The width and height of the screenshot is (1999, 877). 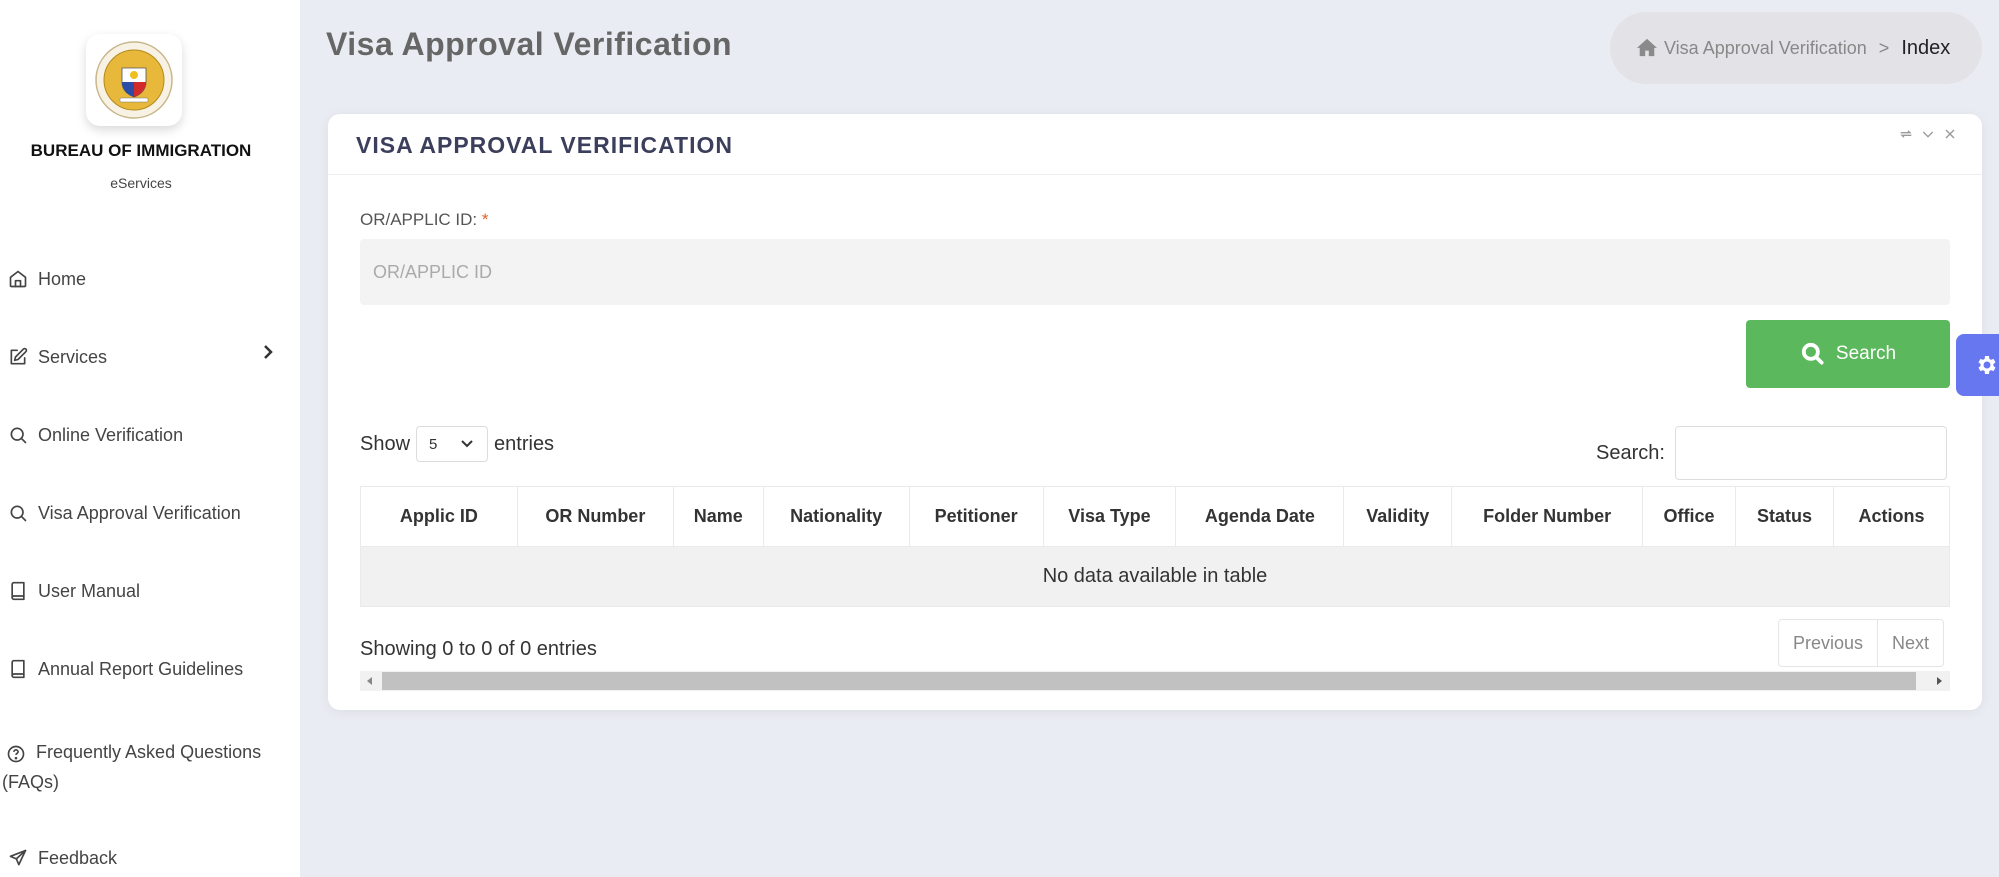 I want to click on card-tools, so click(x=1928, y=136).